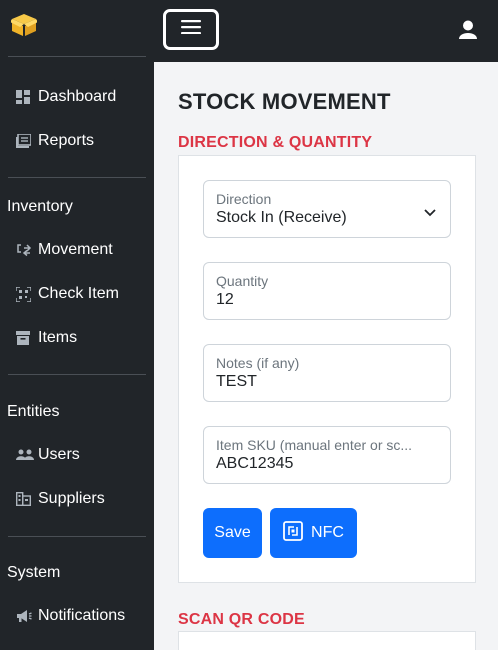 The width and height of the screenshot is (498, 650). I want to click on nfc-button: NFC, so click(313, 533).